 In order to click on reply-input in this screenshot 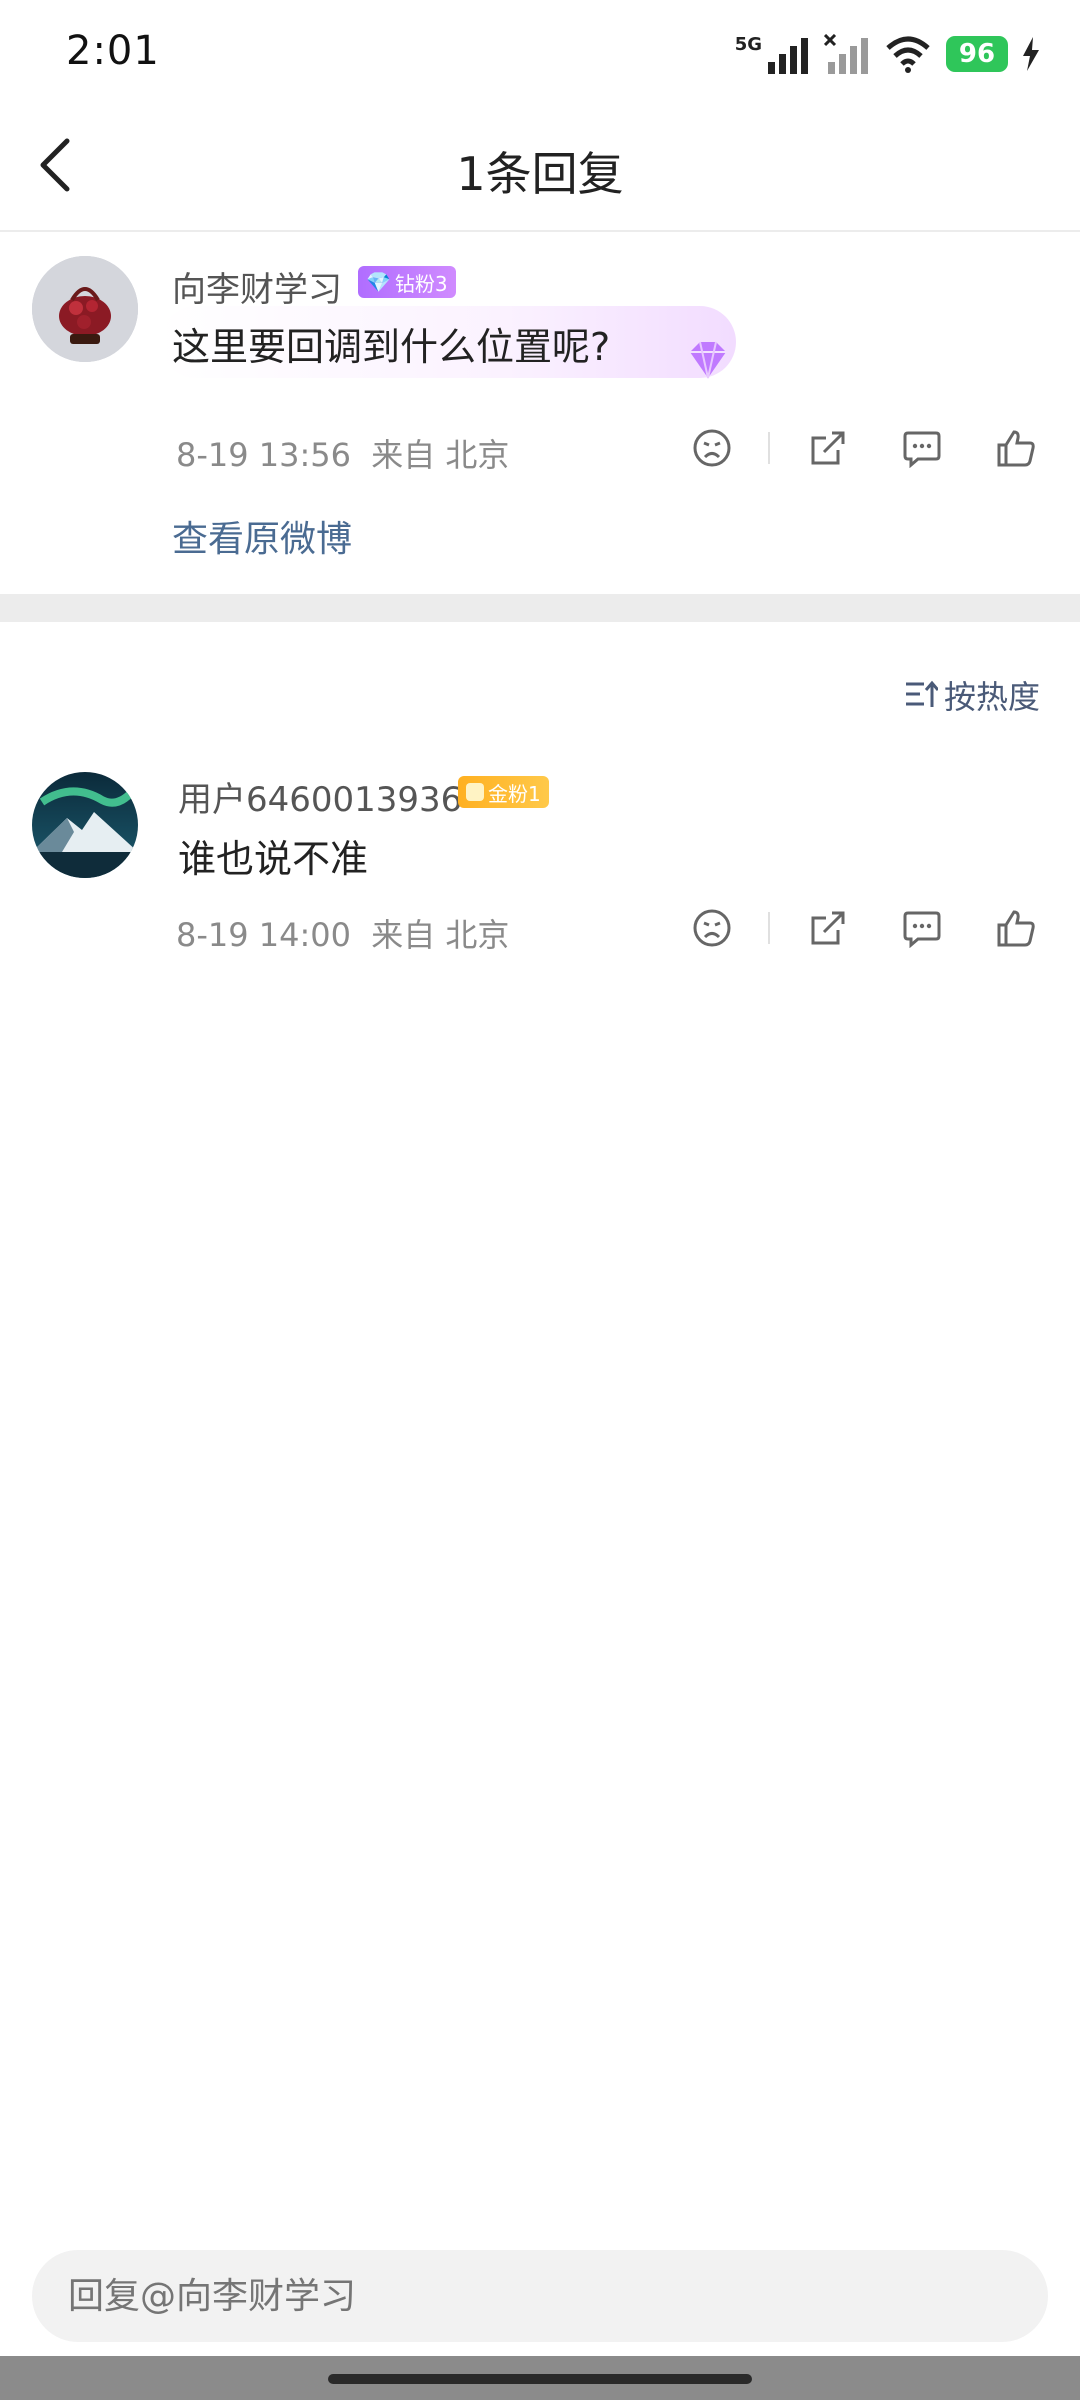, I will do `click(540, 2296)`.